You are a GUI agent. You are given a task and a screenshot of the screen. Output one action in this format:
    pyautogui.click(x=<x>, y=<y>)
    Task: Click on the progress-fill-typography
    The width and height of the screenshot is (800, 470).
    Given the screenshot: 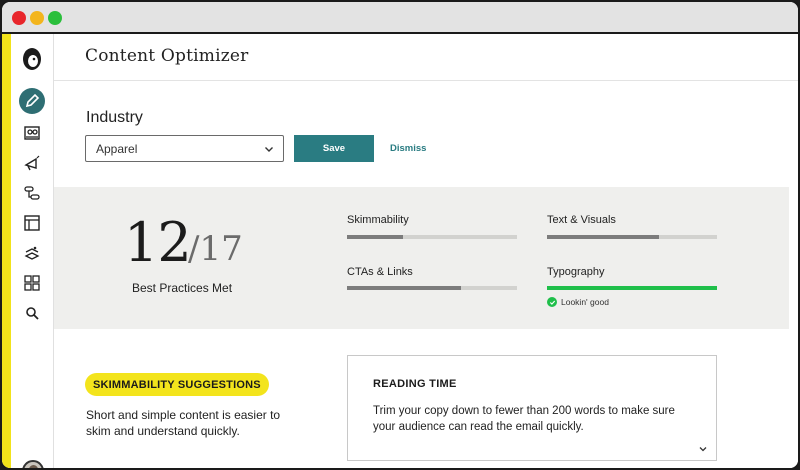 What is the action you would take?
    pyautogui.click(x=632, y=288)
    